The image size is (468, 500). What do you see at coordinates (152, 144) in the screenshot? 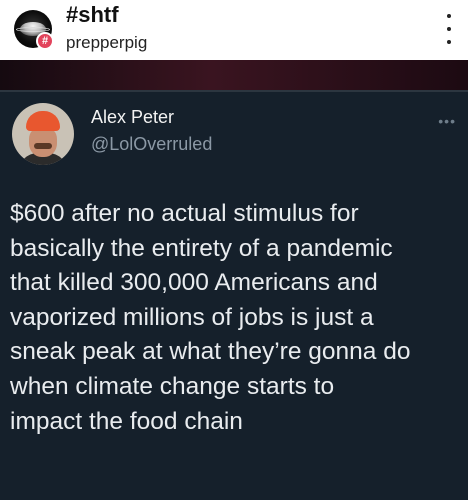
I see `tweet-author-handle: @LolOverruled` at bounding box center [152, 144].